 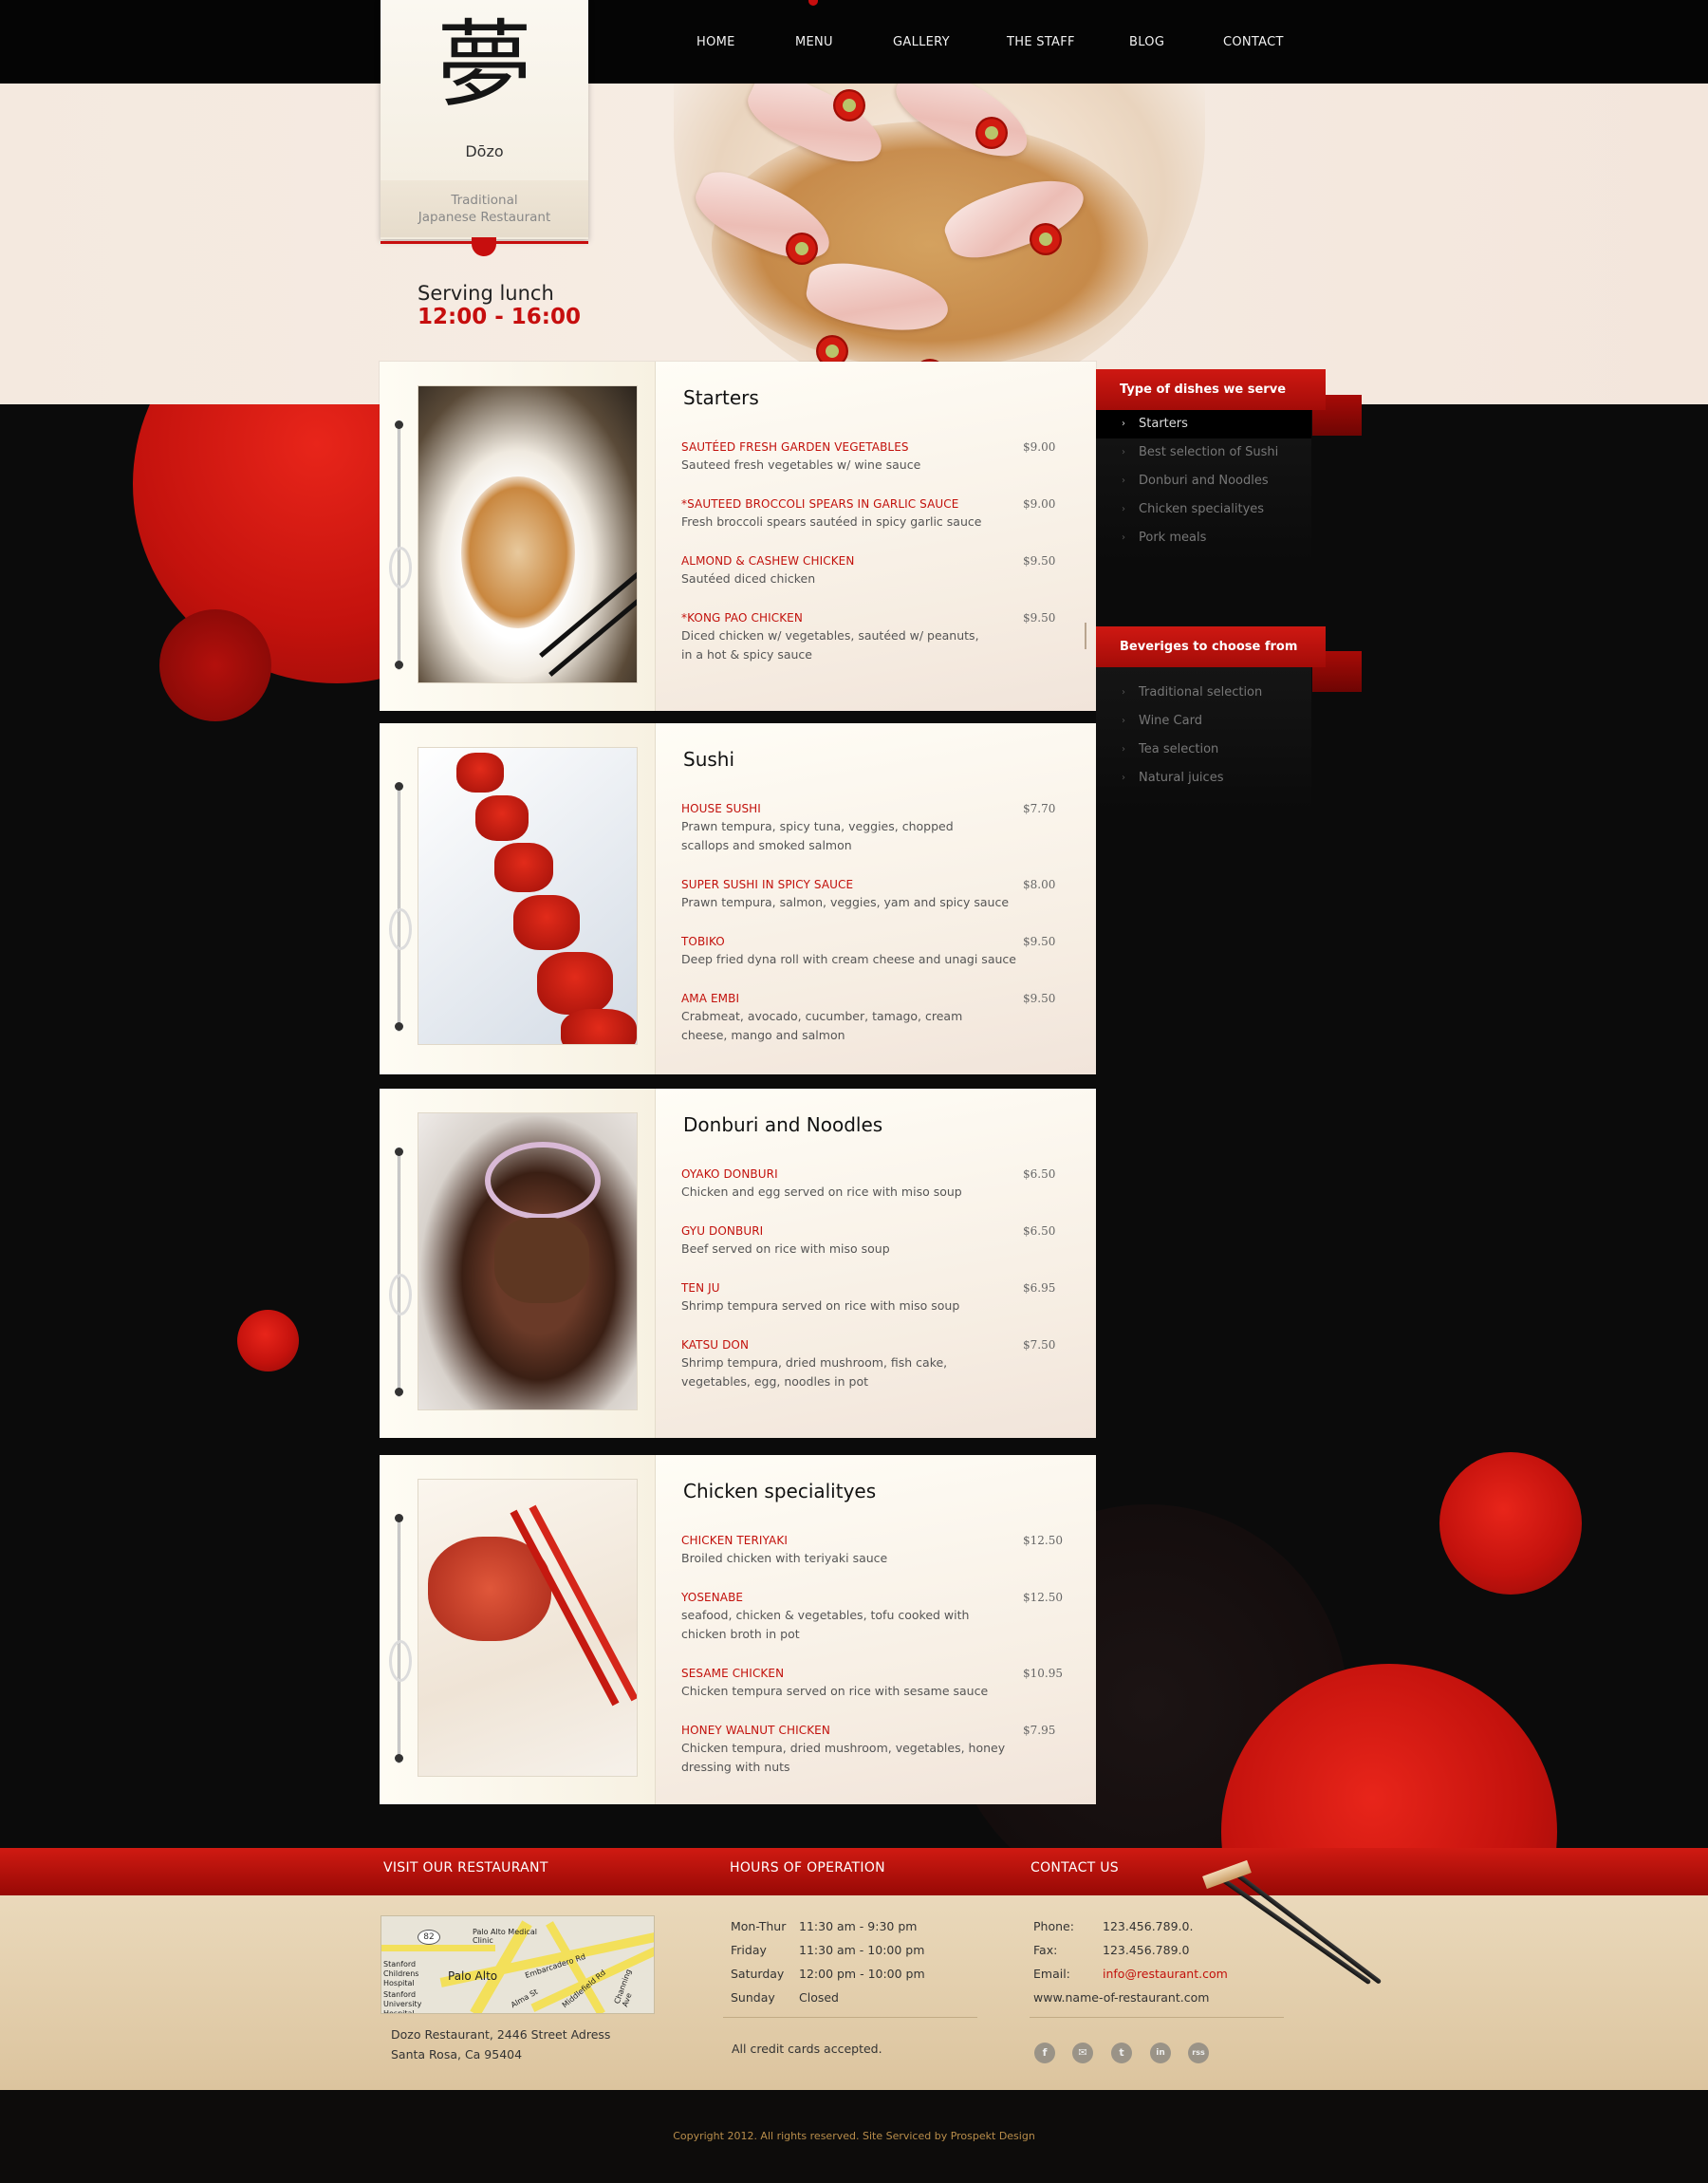 What do you see at coordinates (783, 1124) in the screenshot?
I see `section-title-donburi: Donburi and Noodles` at bounding box center [783, 1124].